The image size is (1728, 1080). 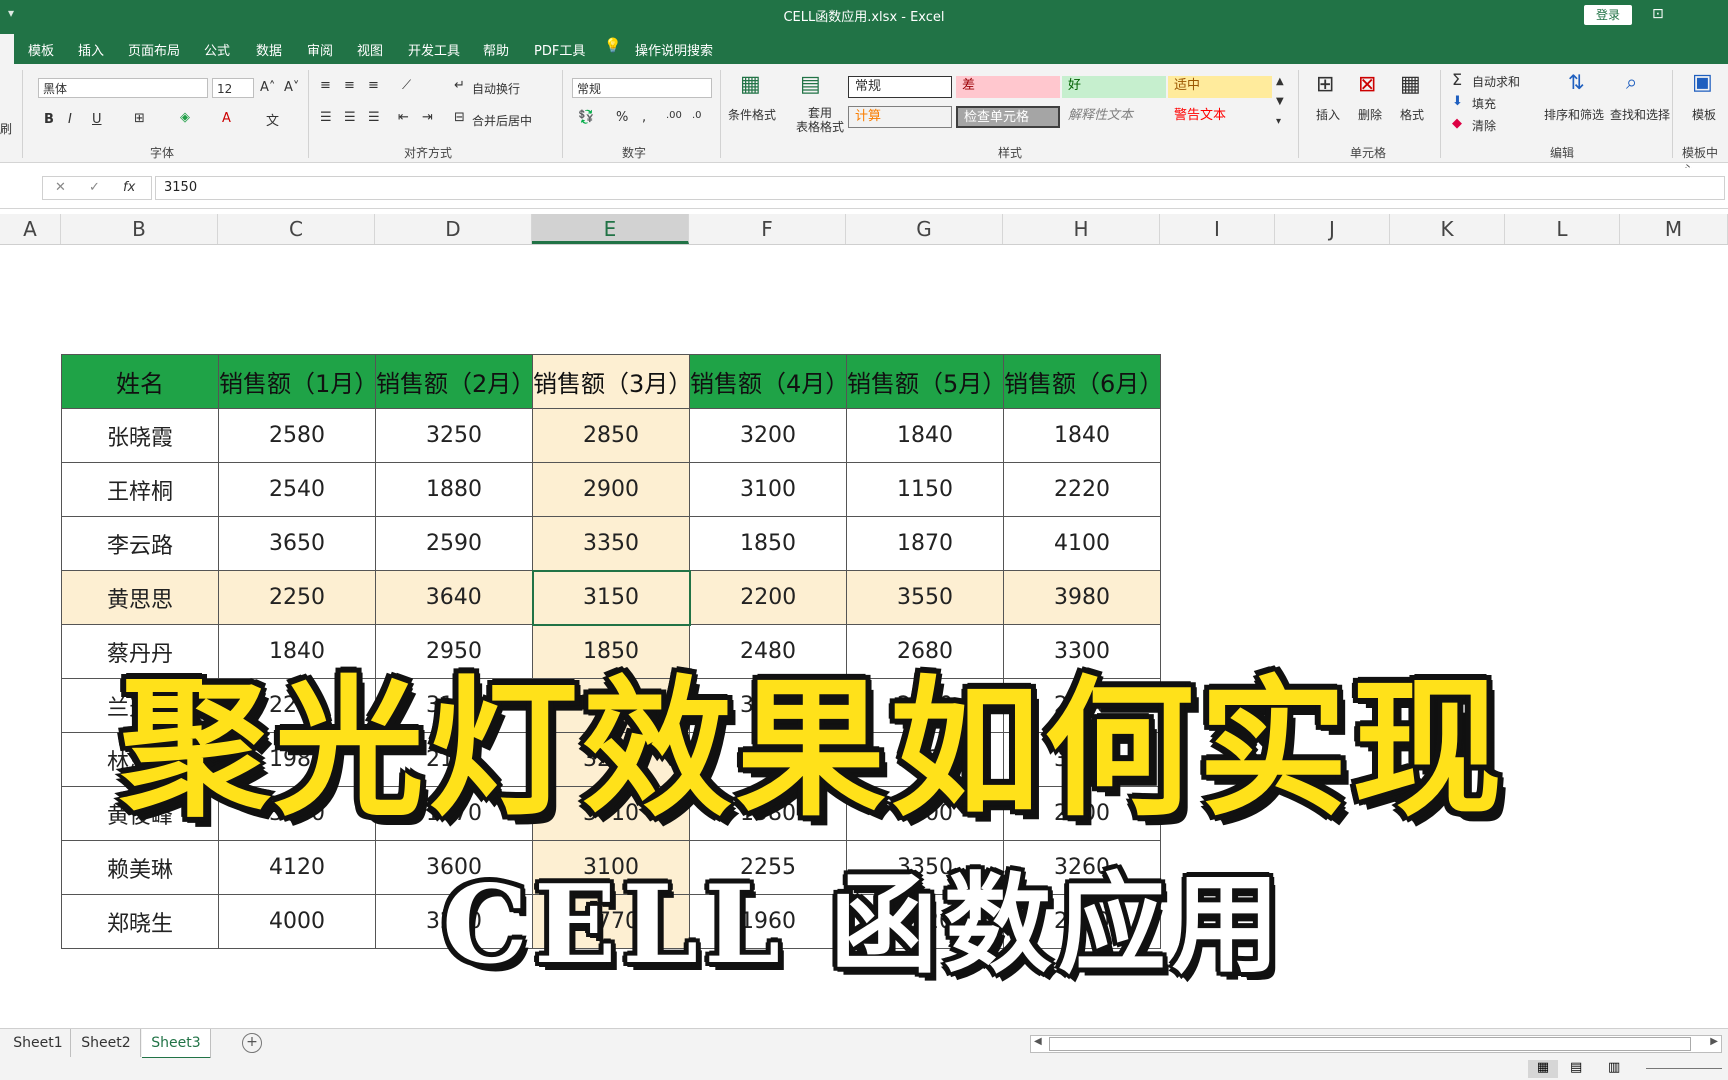 What do you see at coordinates (1038, 1041) in the screenshot?
I see `scroll-left-icon: ◀` at bounding box center [1038, 1041].